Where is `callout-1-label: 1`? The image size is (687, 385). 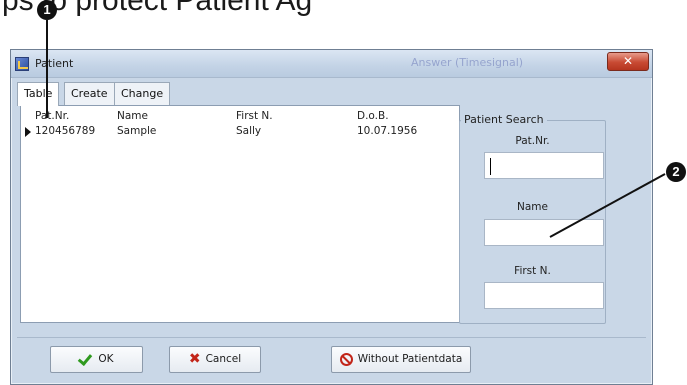 callout-1-label: 1 is located at coordinates (47, 9).